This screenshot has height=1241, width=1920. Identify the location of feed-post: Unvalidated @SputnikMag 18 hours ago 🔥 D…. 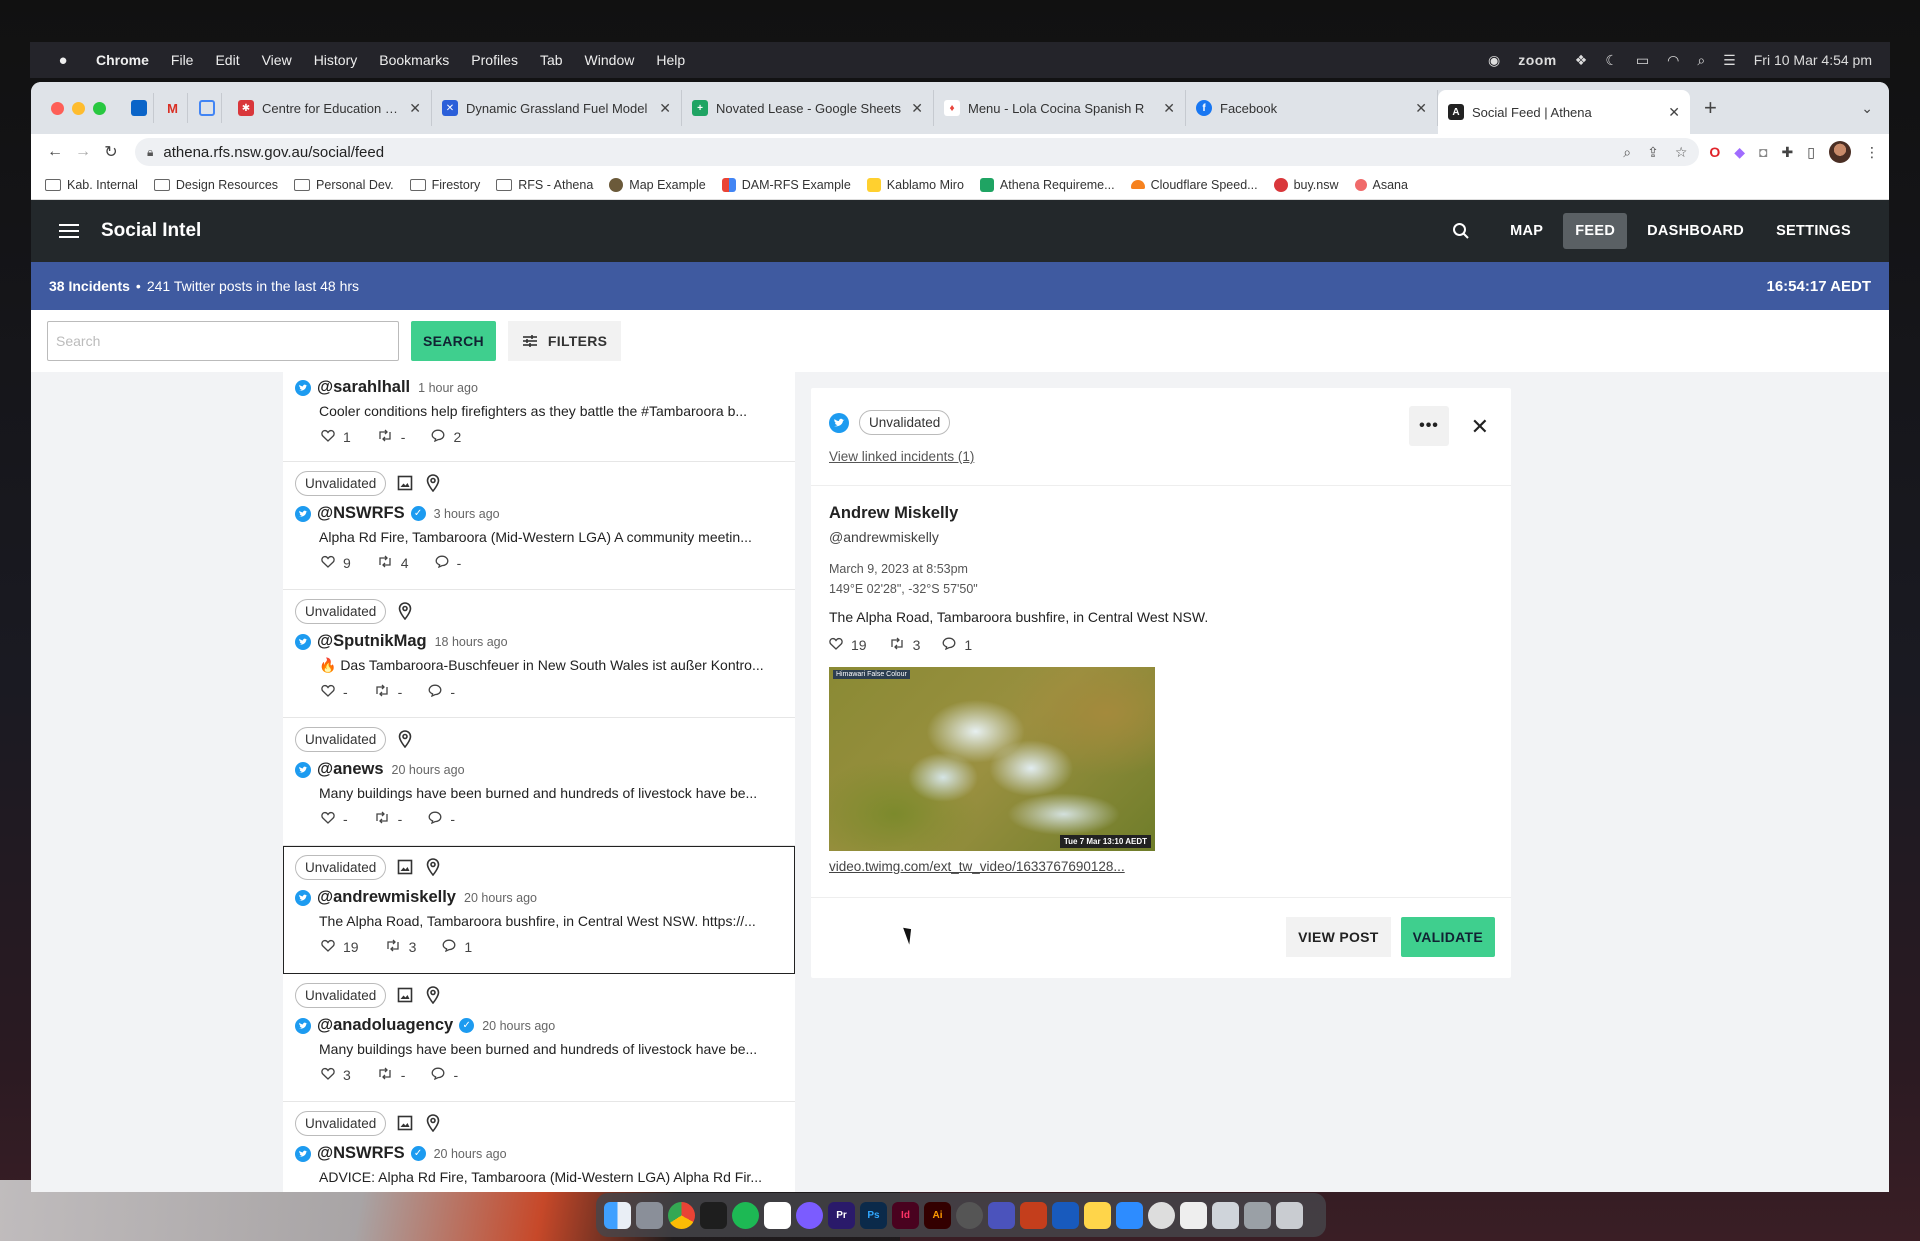
(539, 654).